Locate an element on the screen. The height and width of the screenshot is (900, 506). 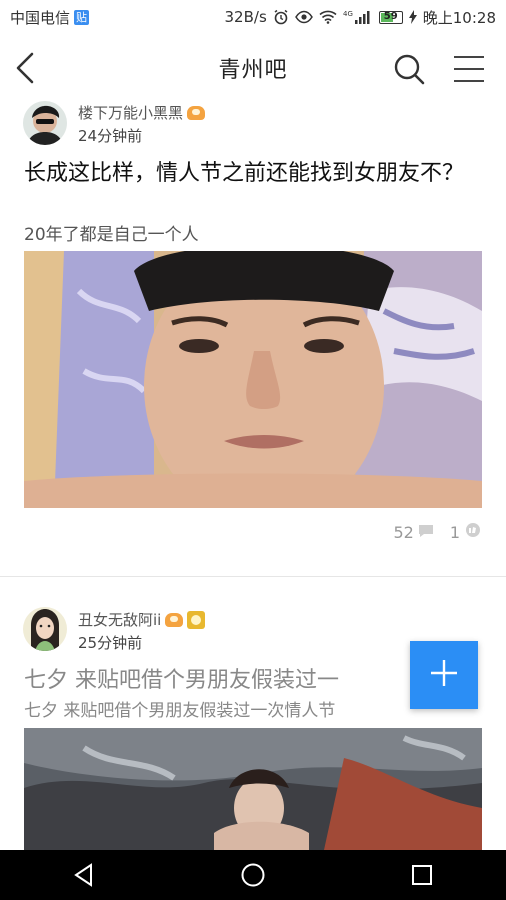
post-title: 长成这比样，情人节之前还能找到女朋友不？ is located at coordinates (254, 174).